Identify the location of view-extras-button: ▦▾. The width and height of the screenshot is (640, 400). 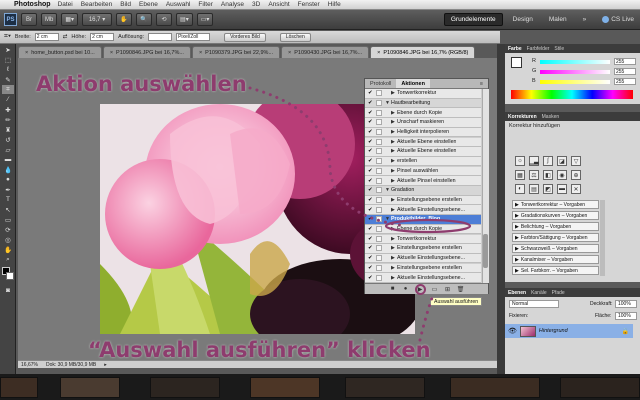
(70, 19).